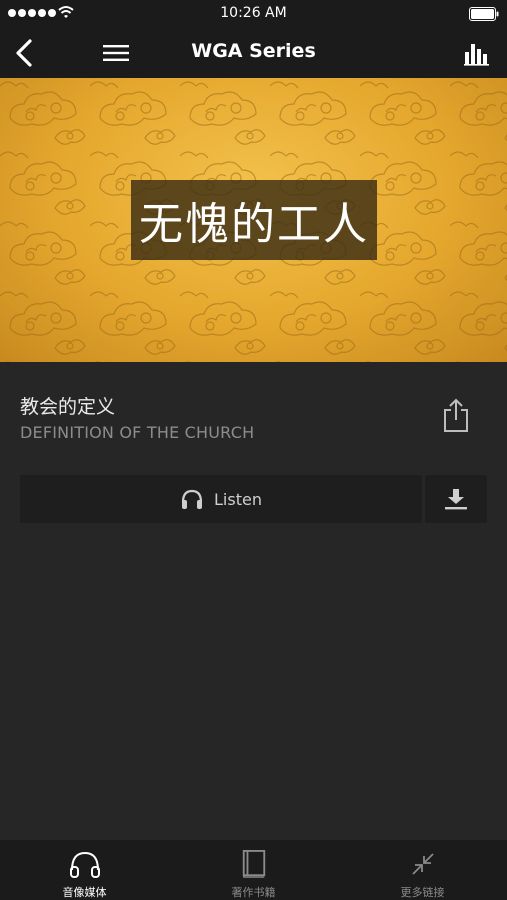  I want to click on status-time: 10:26 AM, so click(253, 13).